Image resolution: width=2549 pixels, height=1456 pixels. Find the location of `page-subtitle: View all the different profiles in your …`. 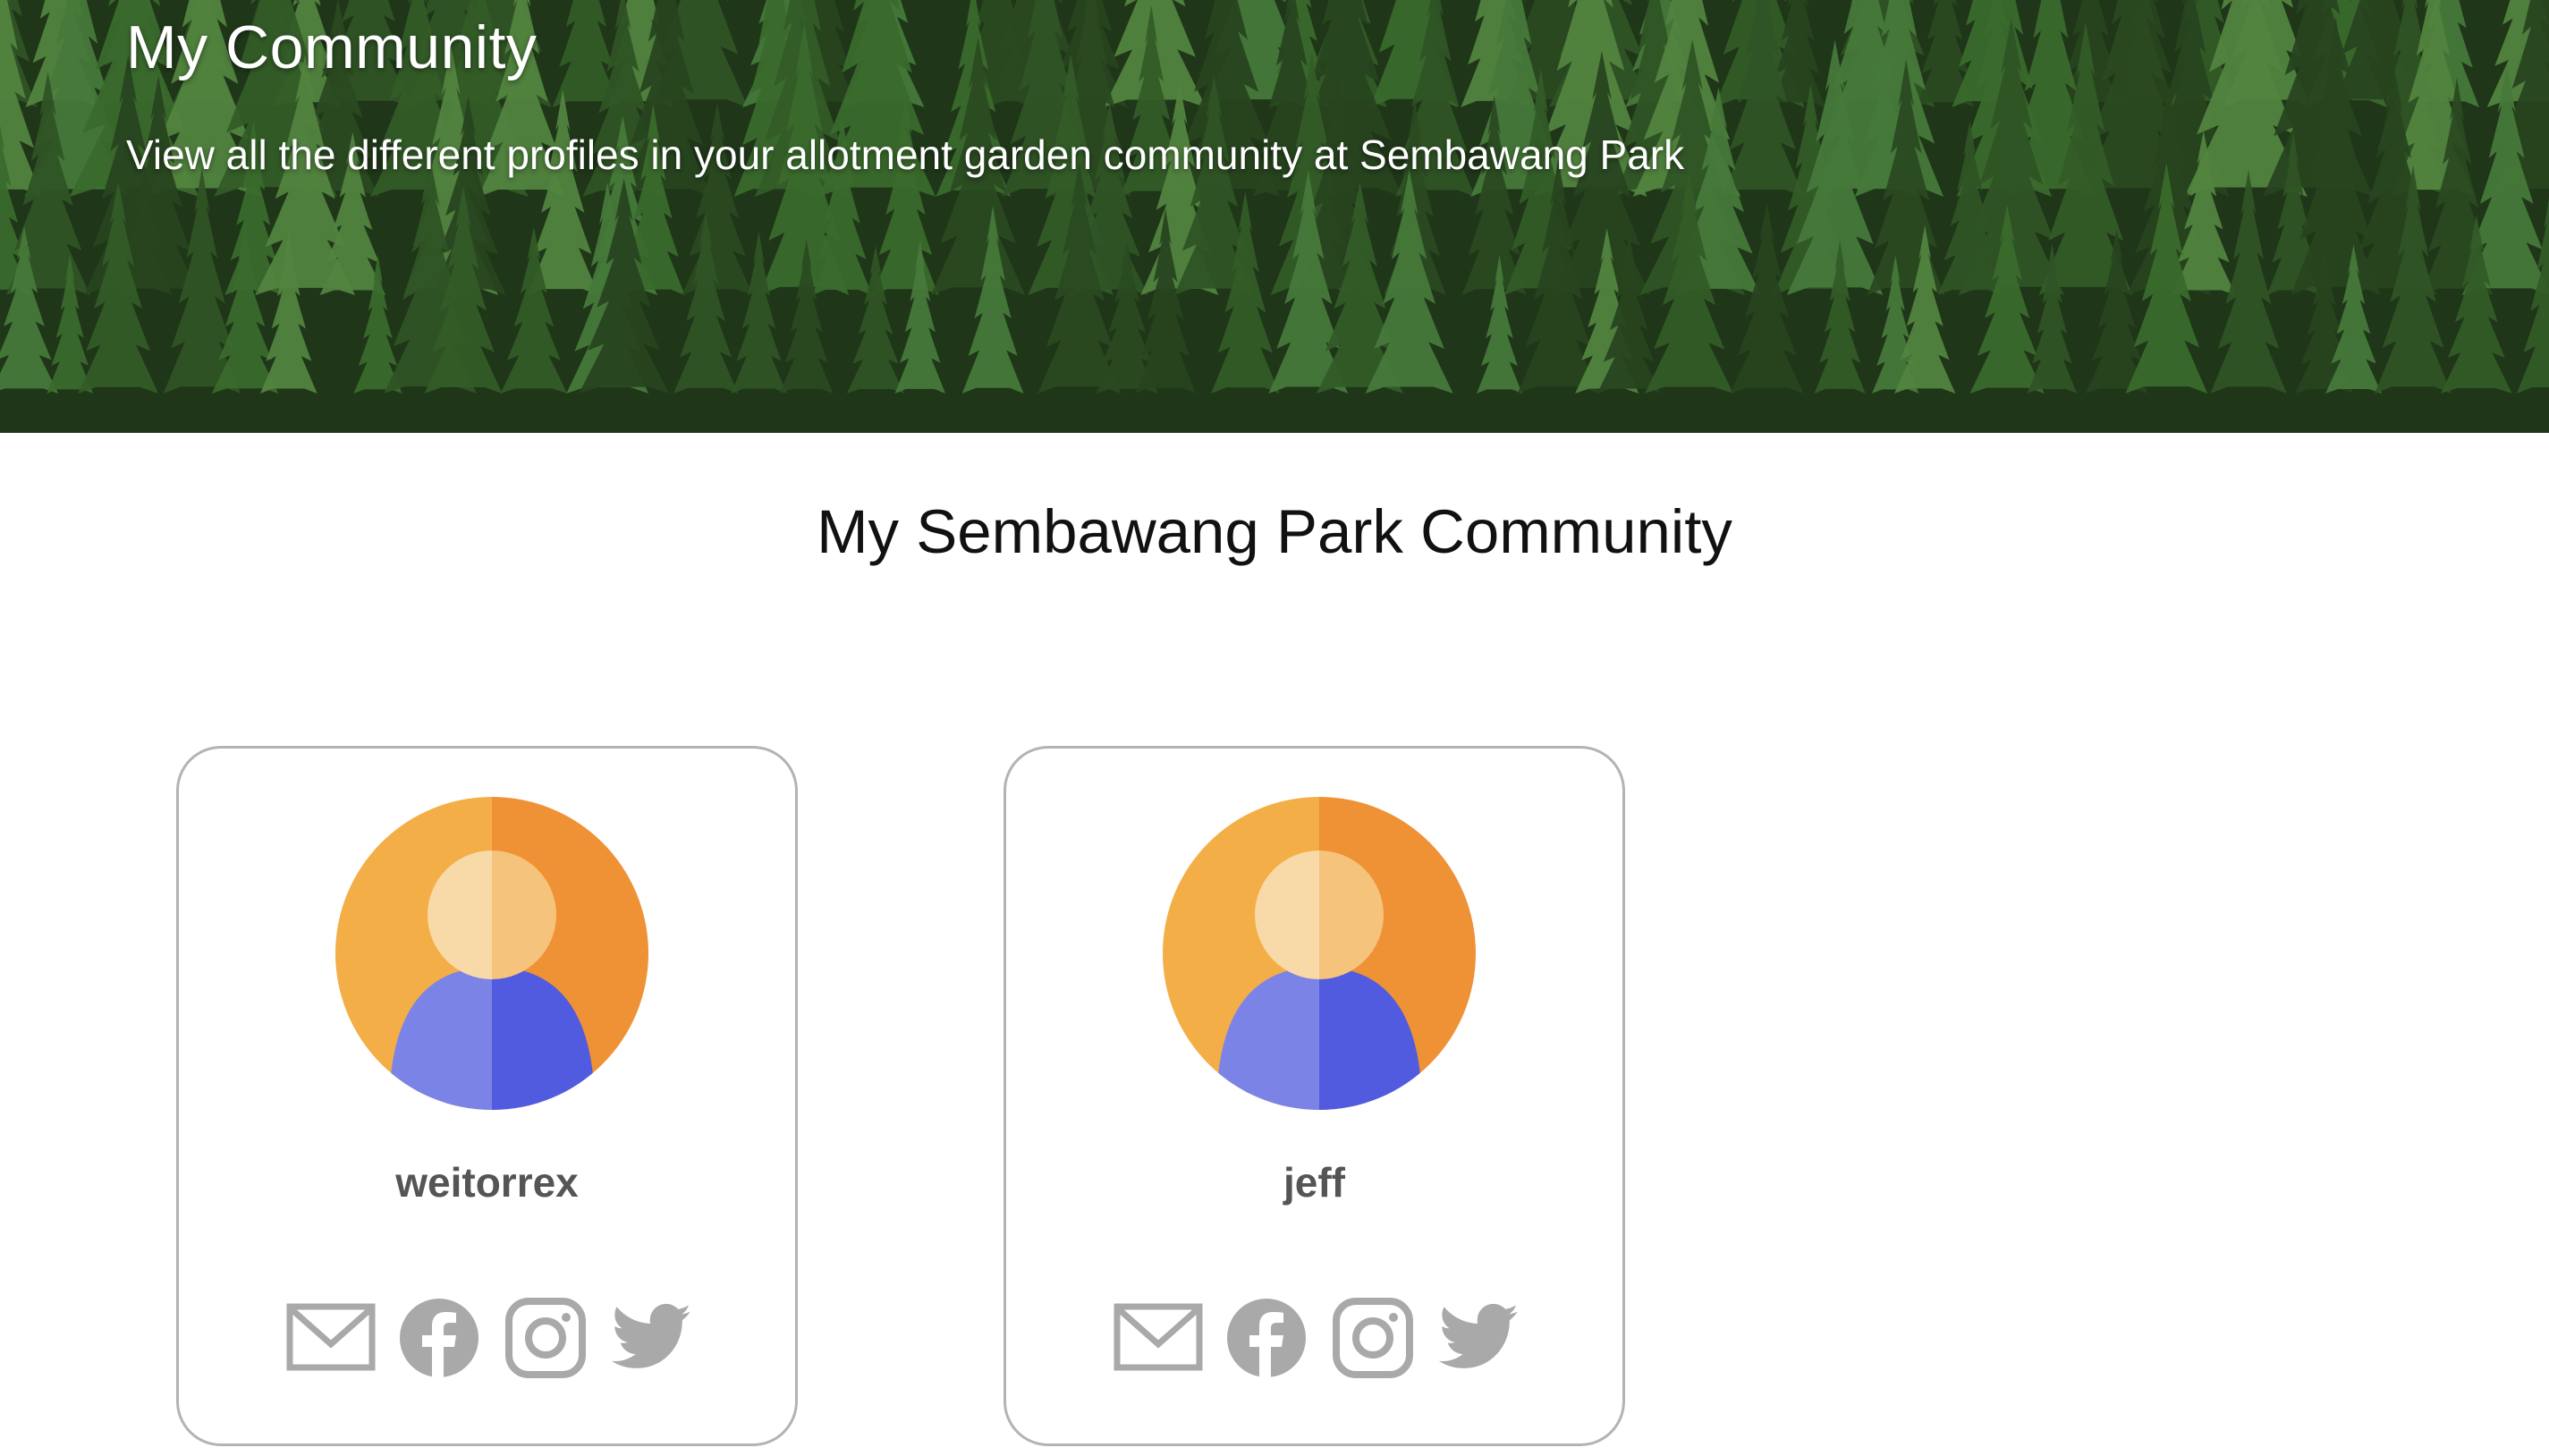

page-subtitle: View all the different profiles in your … is located at coordinates (905, 154).